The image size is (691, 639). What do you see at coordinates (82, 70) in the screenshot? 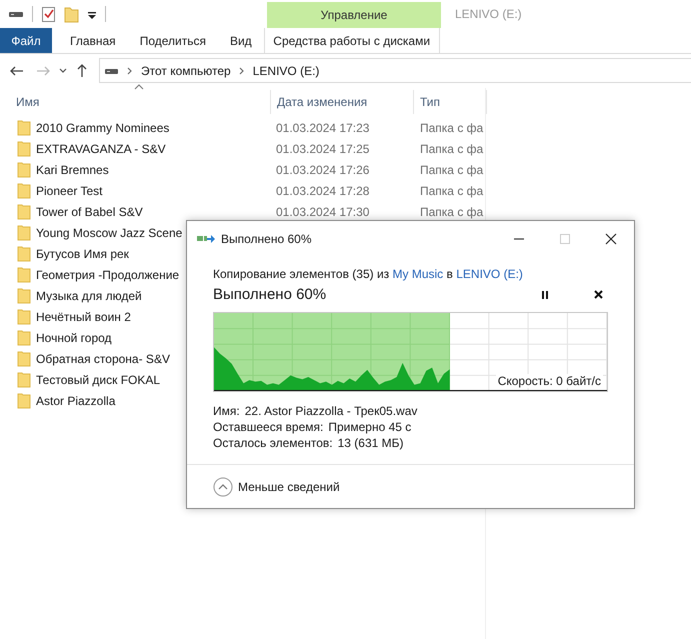
I see `up-icon` at bounding box center [82, 70].